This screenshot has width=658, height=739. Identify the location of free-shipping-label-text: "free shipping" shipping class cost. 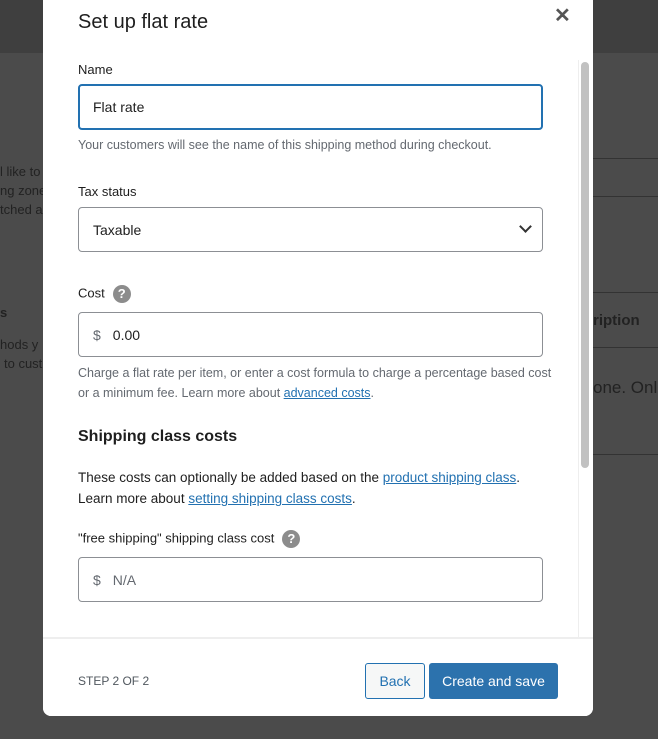
(176, 538).